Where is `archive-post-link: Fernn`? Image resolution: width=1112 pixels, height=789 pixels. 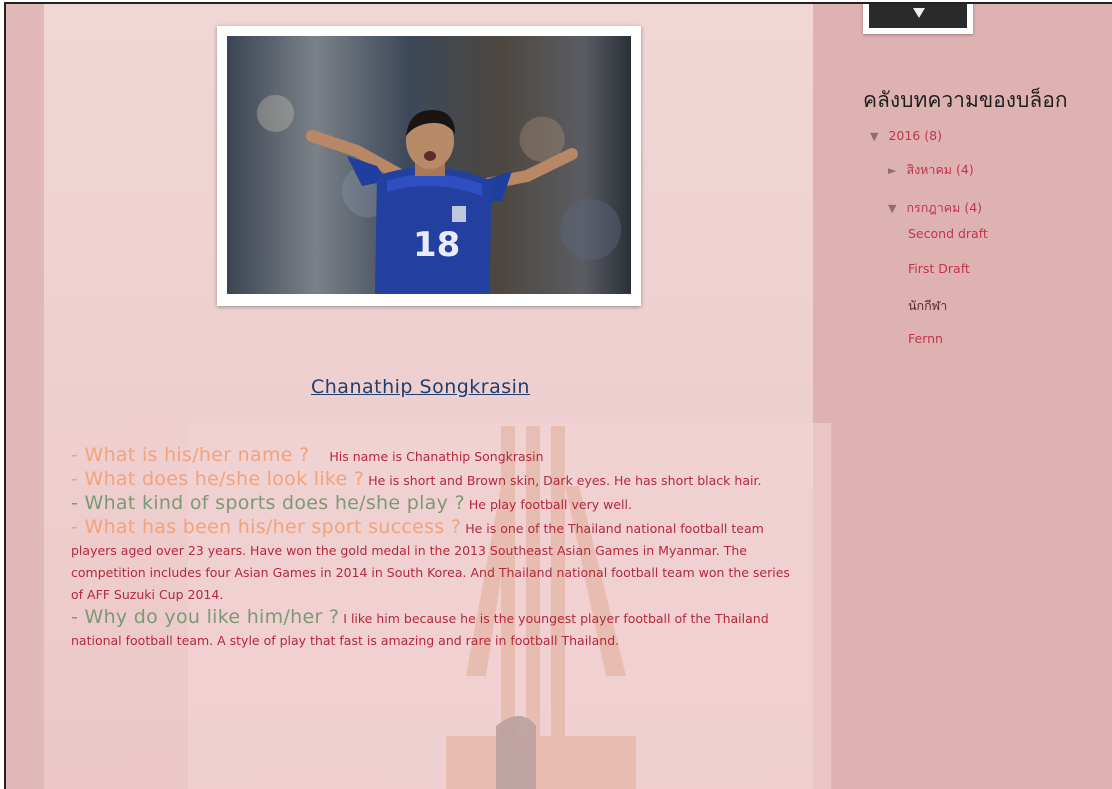
archive-post-link: Fernn is located at coordinates (925, 338).